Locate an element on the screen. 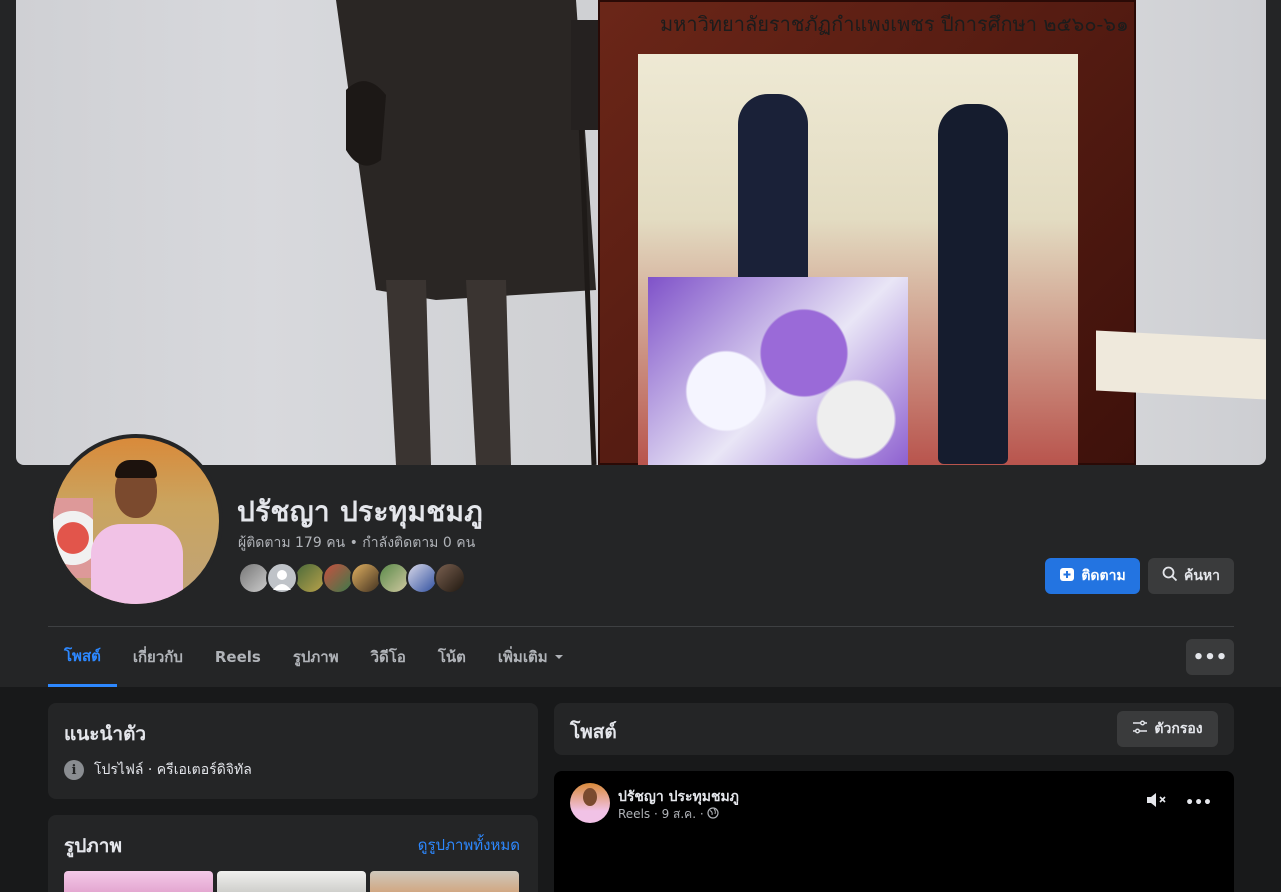  tab-label: โพสต์ is located at coordinates (82, 655).